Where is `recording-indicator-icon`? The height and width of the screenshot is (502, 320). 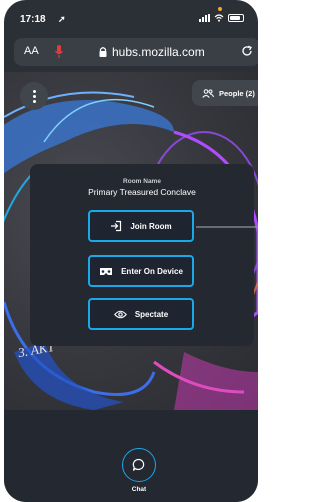 recording-indicator-icon is located at coordinates (220, 9).